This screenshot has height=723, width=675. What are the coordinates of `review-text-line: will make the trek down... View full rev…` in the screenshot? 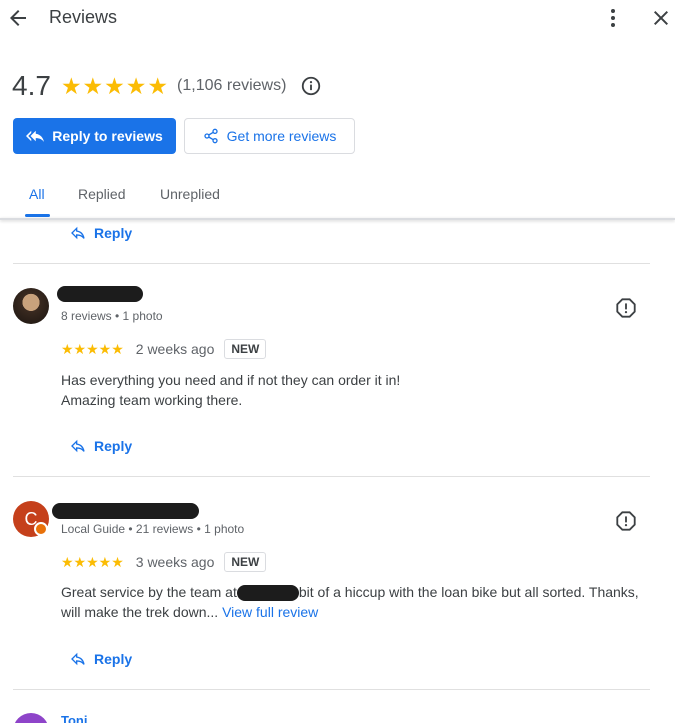 It's located at (356, 612).